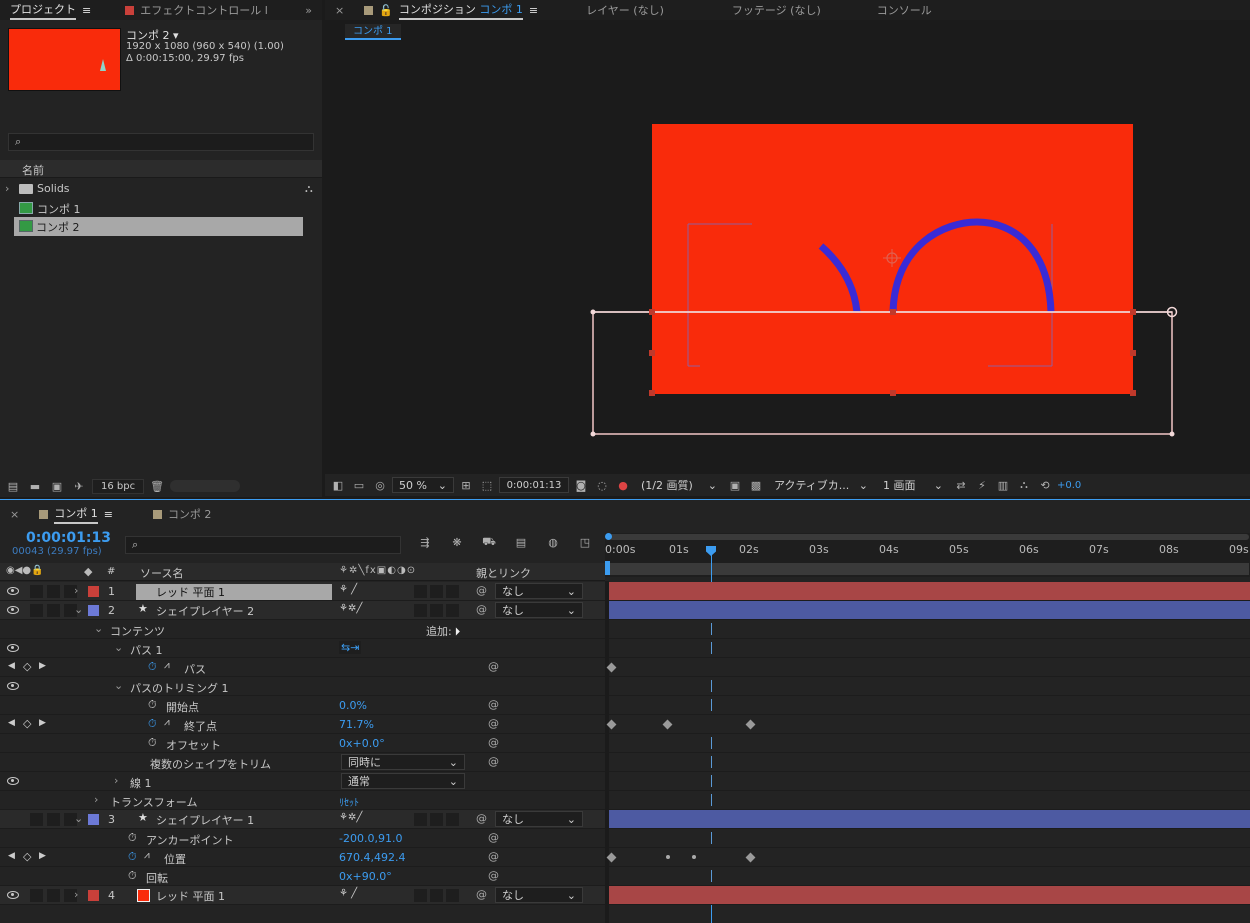 This screenshot has width=1250, height=923. What do you see at coordinates (263, 545) in the screenshot?
I see `timeline-search-input: ⌕` at bounding box center [263, 545].